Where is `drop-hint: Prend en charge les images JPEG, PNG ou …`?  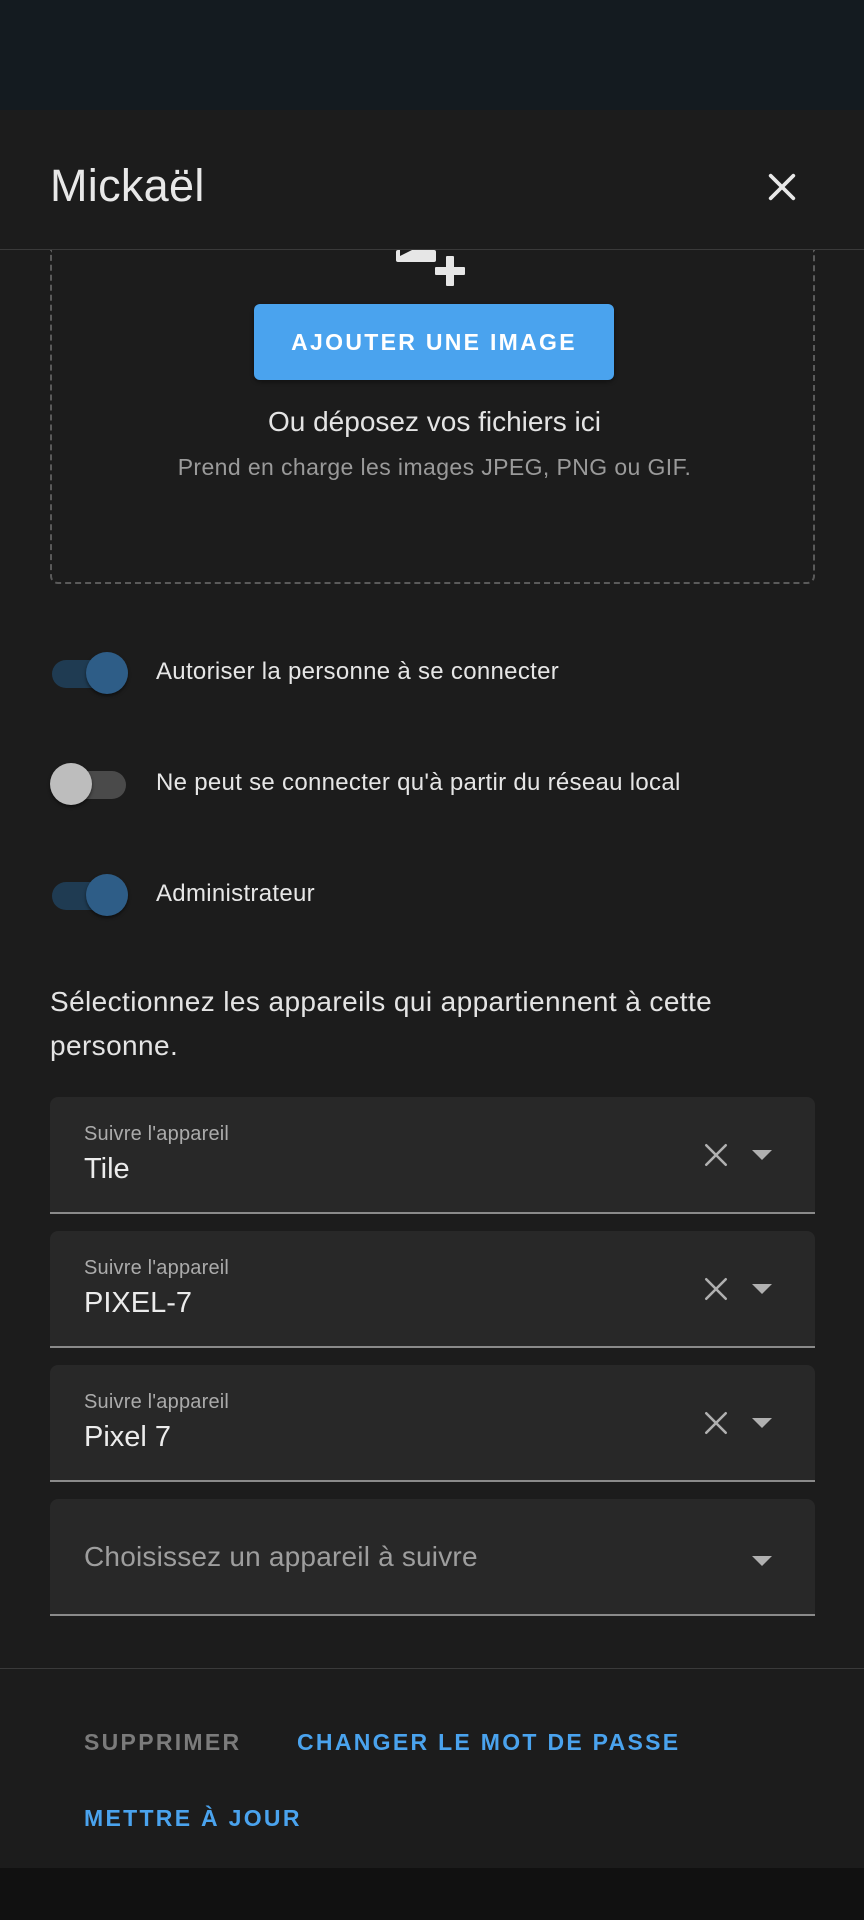
drop-hint: Prend en charge les images JPEG, PNG ou … is located at coordinates (434, 467).